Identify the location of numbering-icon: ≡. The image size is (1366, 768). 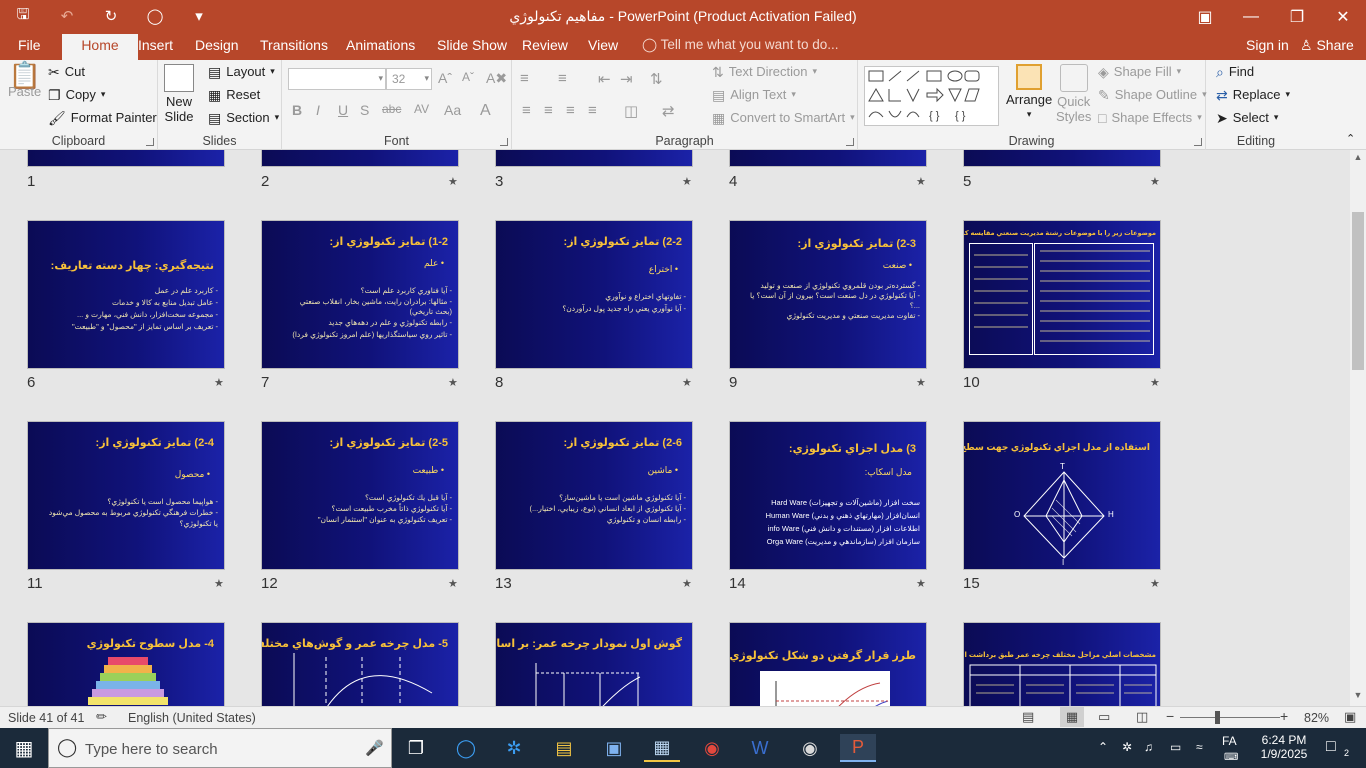
(562, 78).